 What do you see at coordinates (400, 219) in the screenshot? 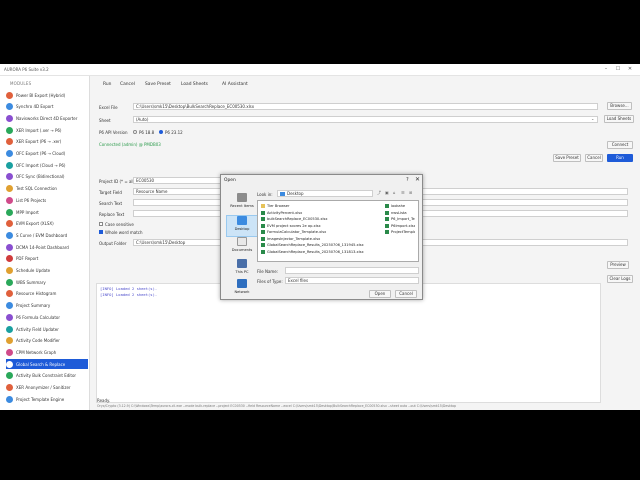
I see `file-item: P6_Import_Tem` at bounding box center [400, 219].